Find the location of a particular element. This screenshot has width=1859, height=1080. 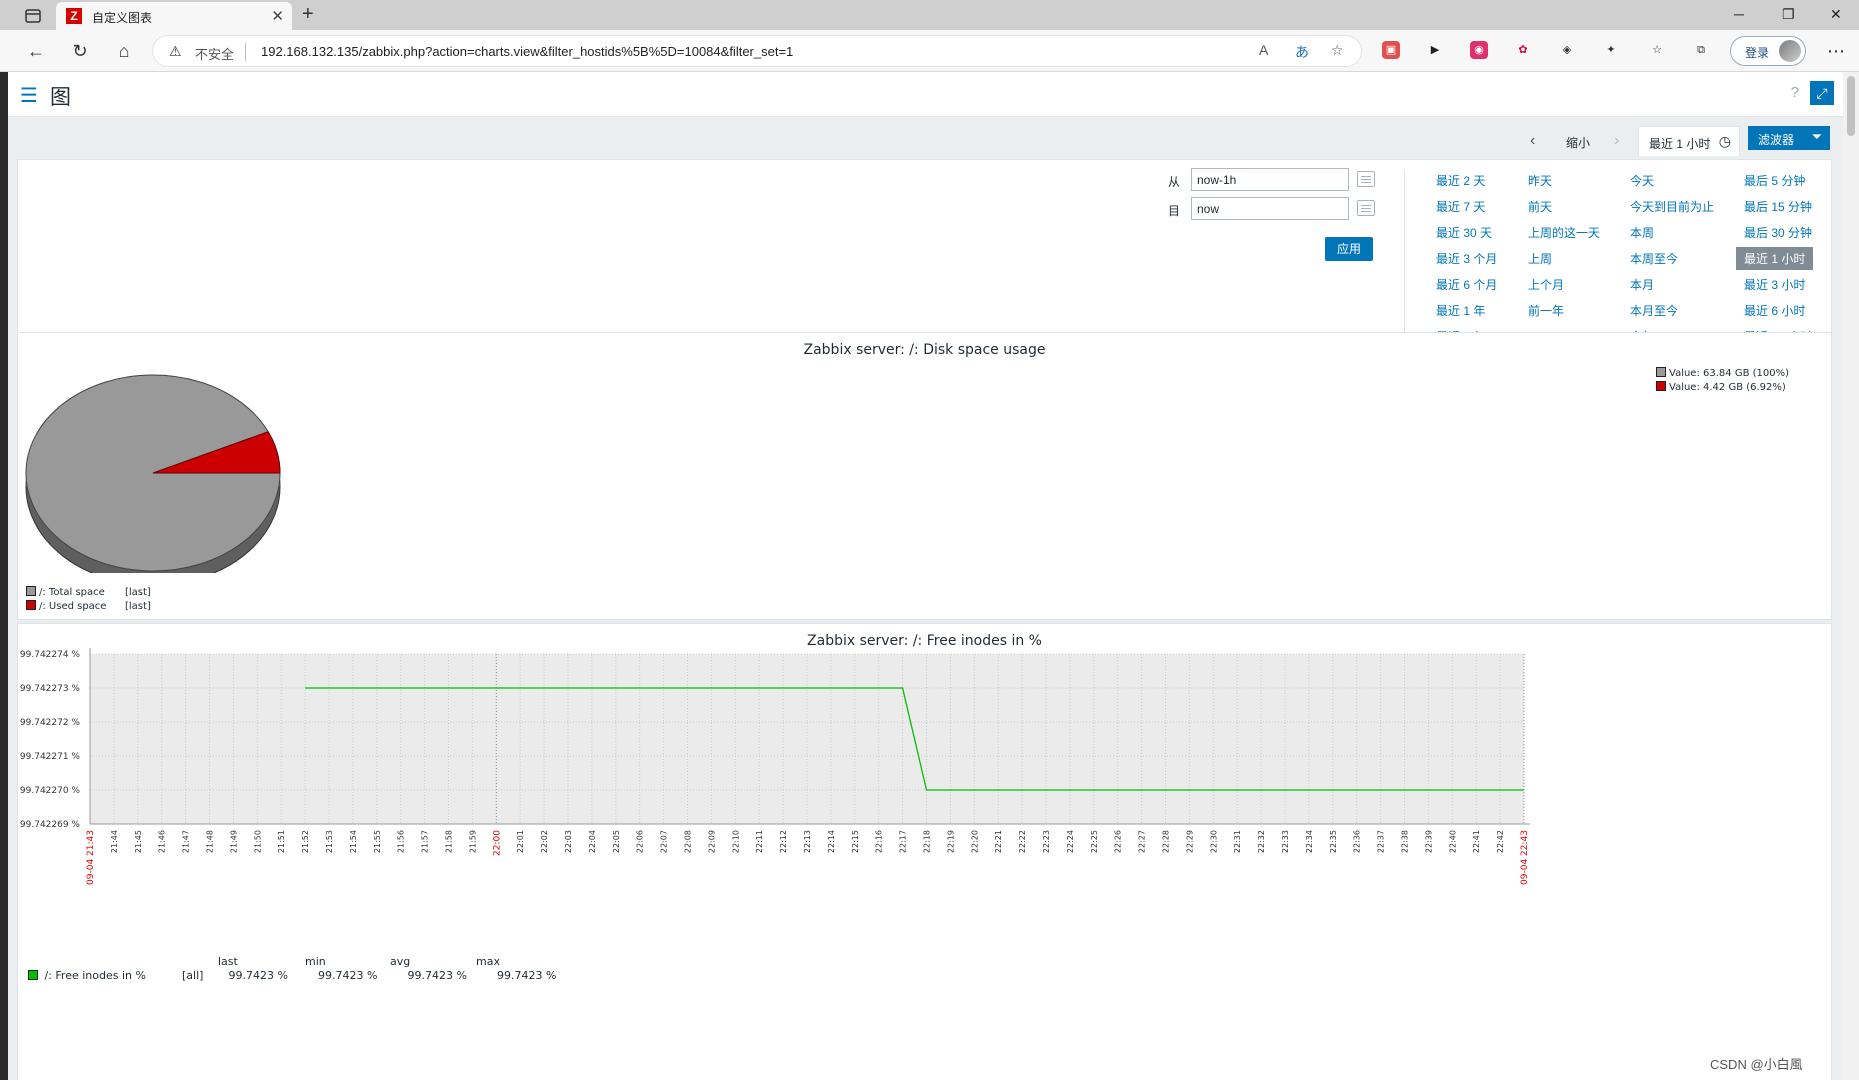

quick-range-link: 上个月 is located at coordinates (1546, 284).